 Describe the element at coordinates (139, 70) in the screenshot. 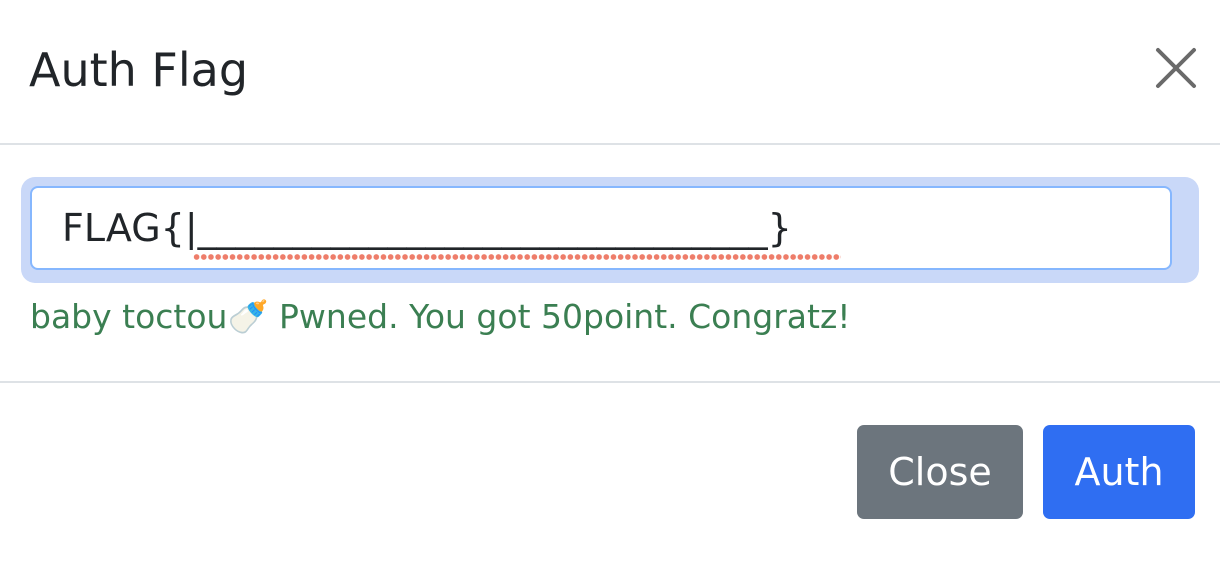

I see `modal-title: Auth Flag` at that location.